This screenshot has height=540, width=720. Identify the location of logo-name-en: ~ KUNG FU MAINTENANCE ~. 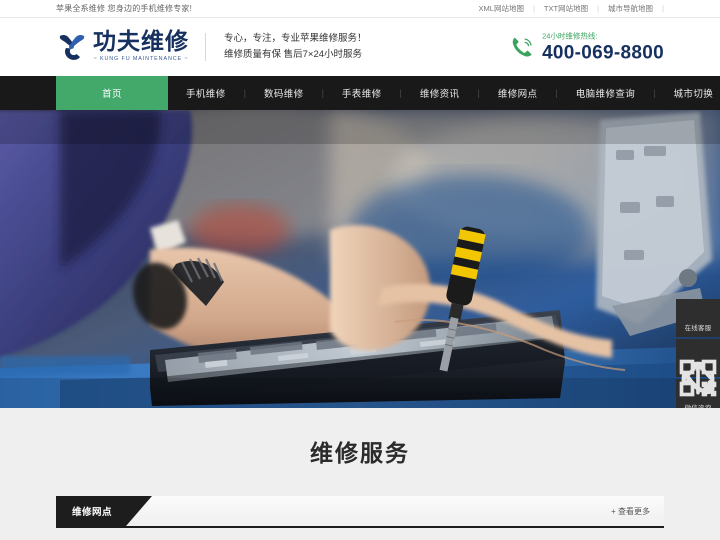
(141, 59).